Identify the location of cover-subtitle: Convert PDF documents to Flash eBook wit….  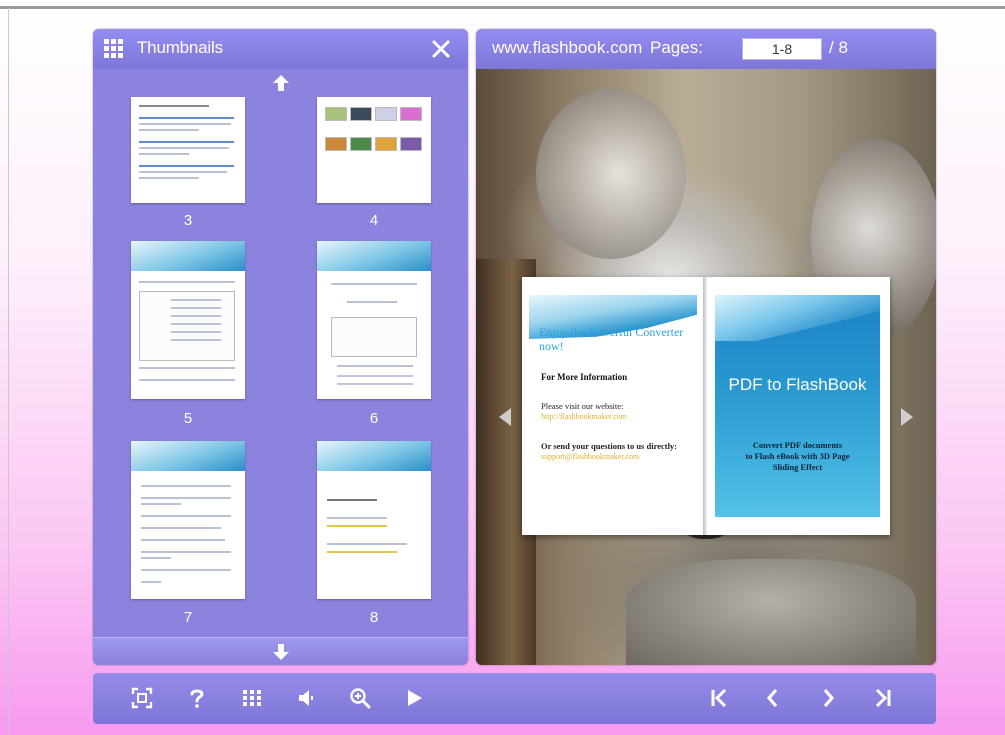
(797, 456).